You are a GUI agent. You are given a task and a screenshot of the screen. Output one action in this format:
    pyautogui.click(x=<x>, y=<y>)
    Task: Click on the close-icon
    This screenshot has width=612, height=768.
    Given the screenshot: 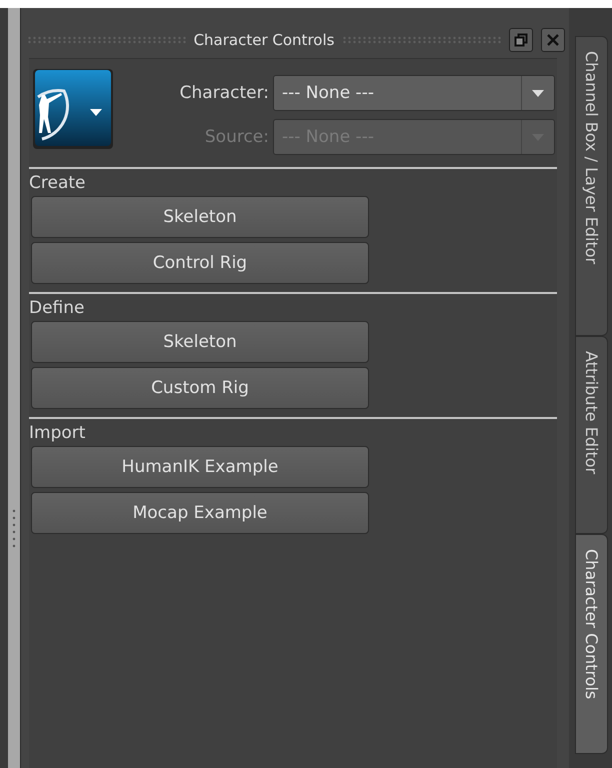 What is the action you would take?
    pyautogui.click(x=553, y=40)
    